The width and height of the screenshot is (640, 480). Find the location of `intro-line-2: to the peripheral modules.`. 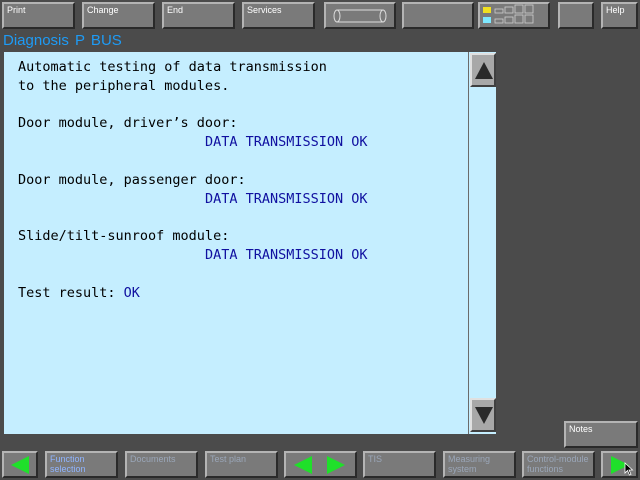

intro-line-2: to the peripheral modules. is located at coordinates (124, 85).